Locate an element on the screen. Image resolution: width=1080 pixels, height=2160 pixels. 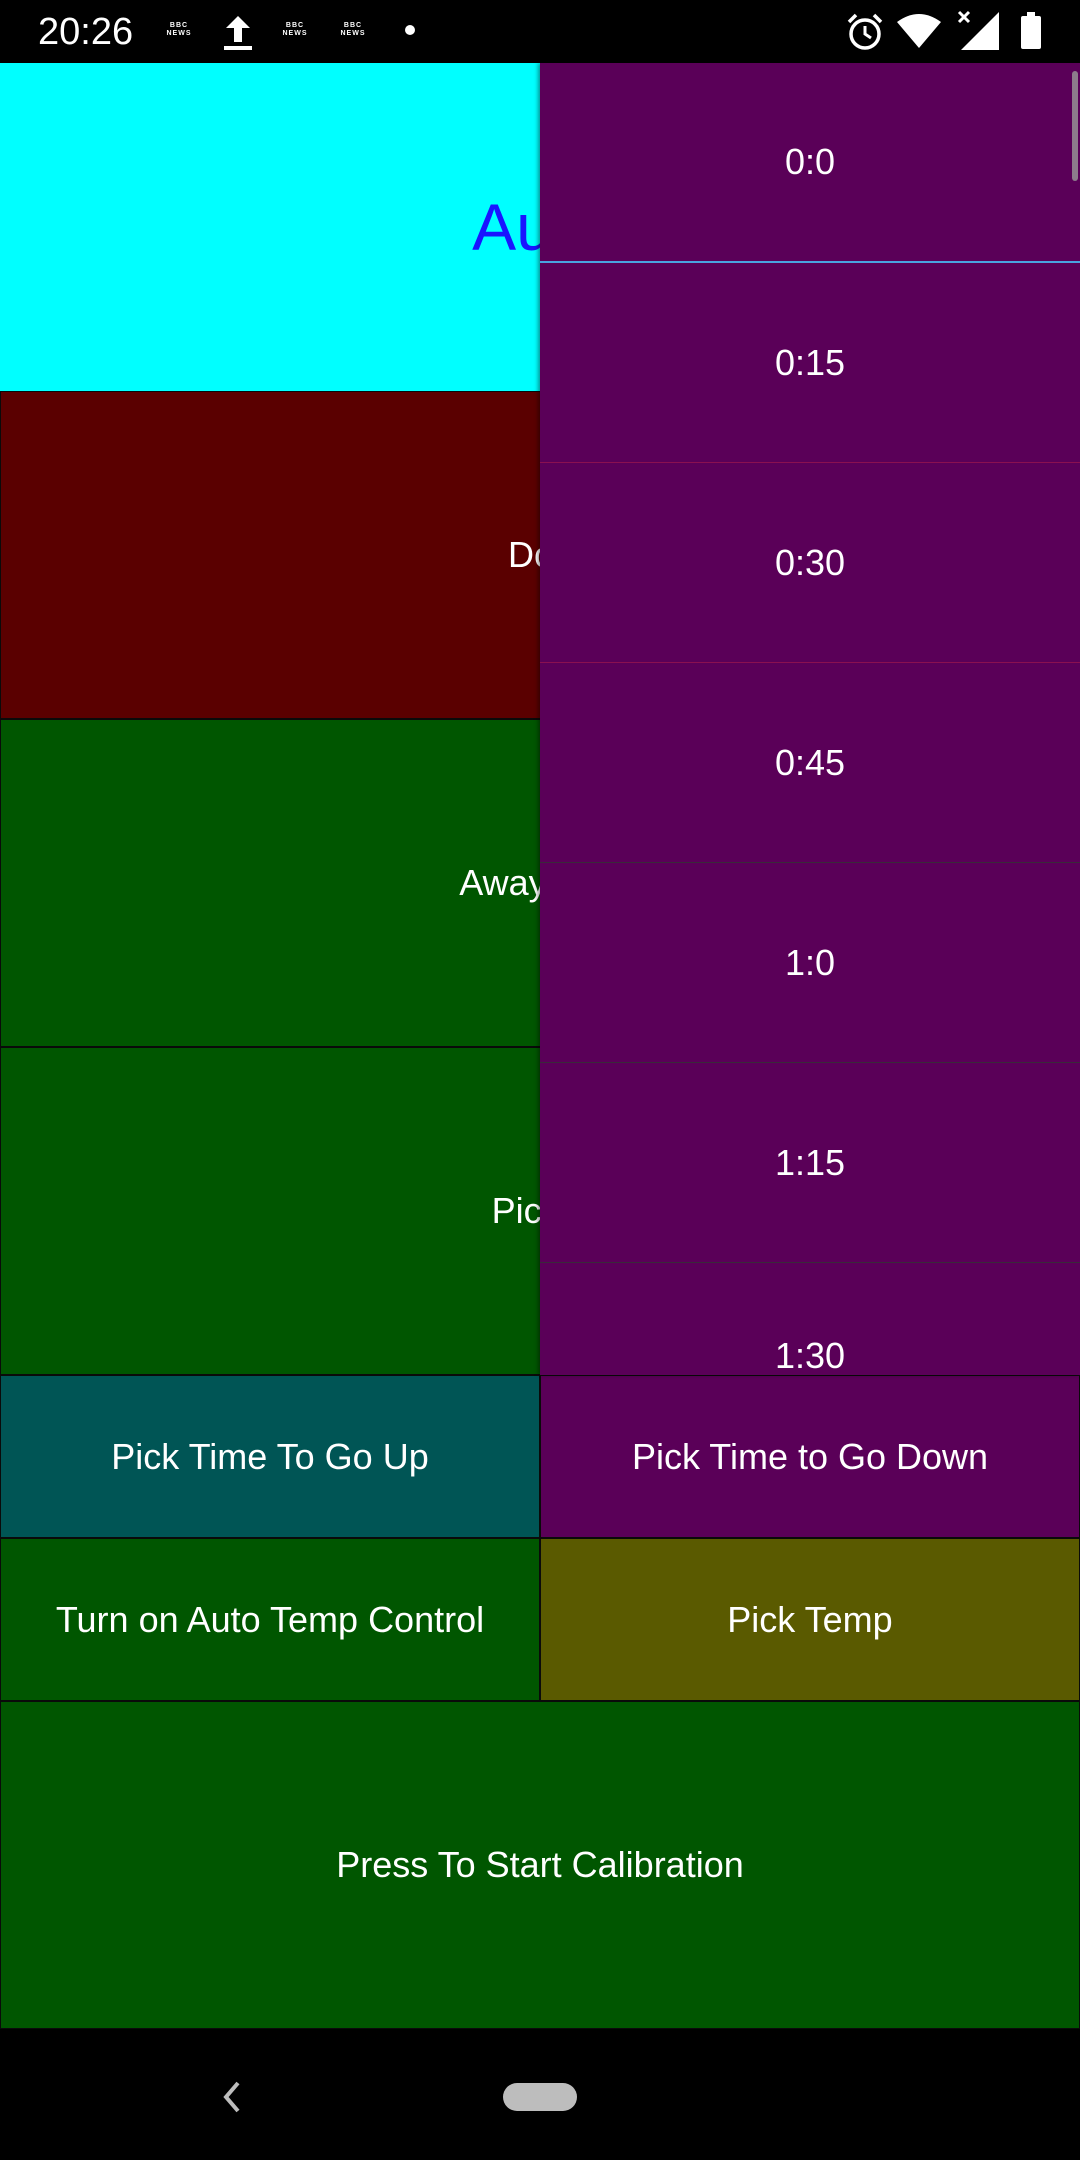
upload-icon is located at coordinates (238, 33).